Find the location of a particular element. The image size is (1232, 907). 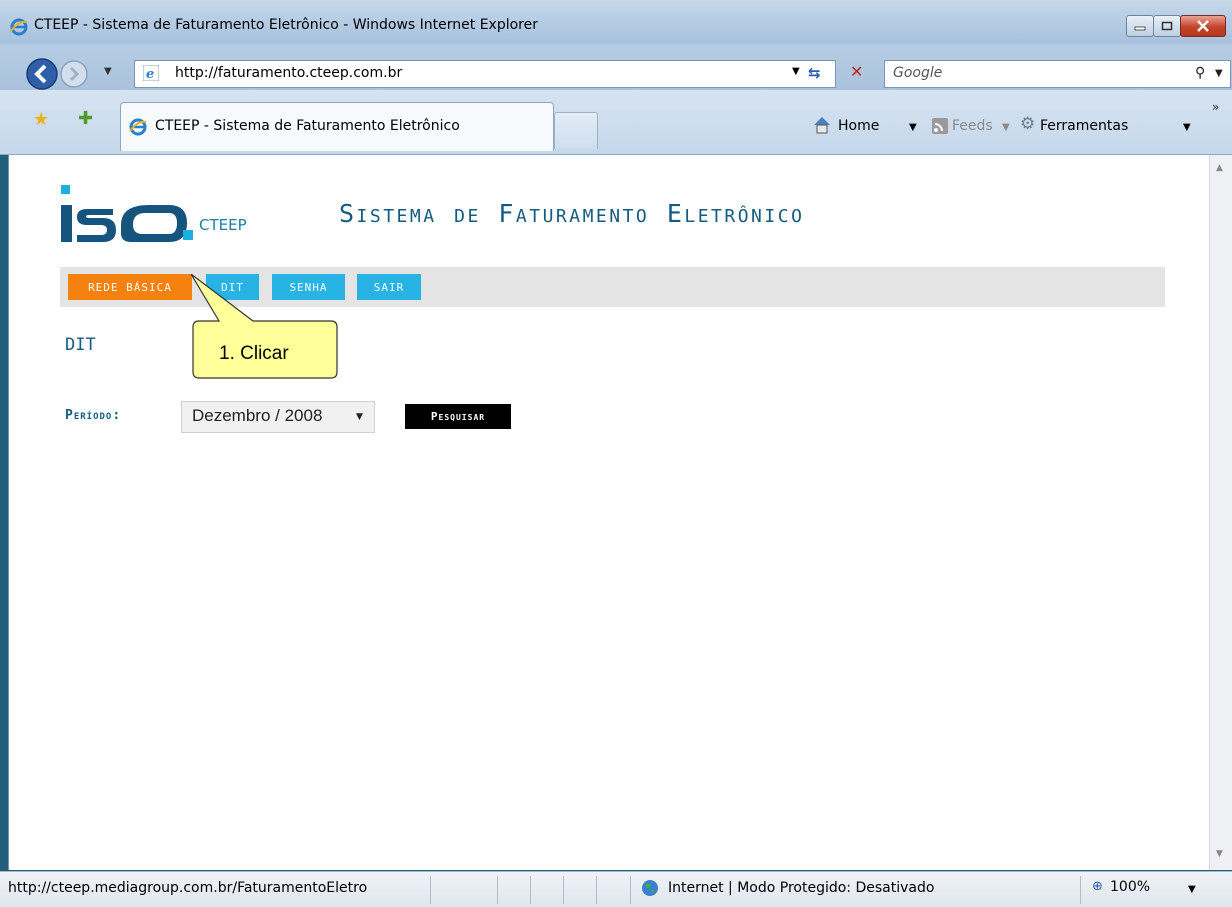

tools-gear-icon: ⚙ is located at coordinates (1027, 124).